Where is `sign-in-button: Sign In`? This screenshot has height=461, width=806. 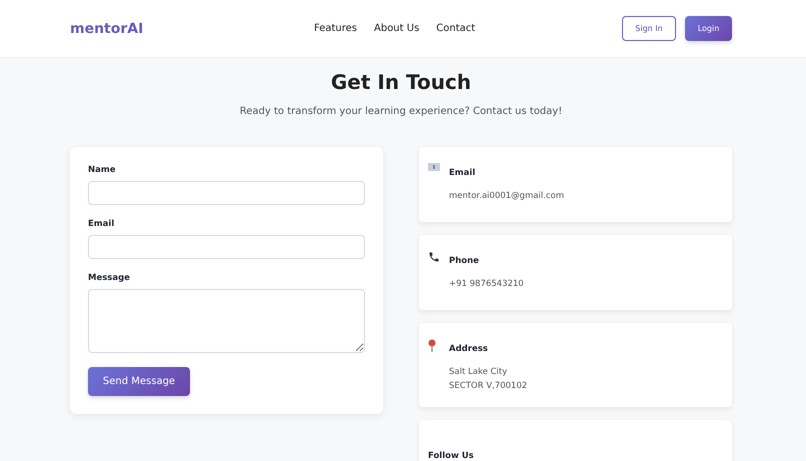 sign-in-button: Sign In is located at coordinates (649, 28).